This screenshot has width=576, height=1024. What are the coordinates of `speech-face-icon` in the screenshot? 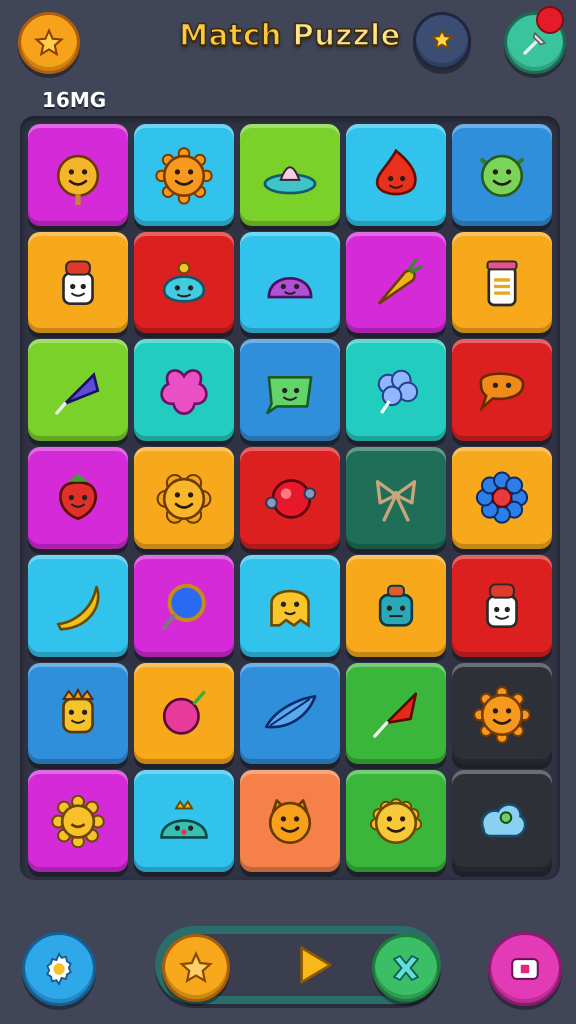 It's located at (289, 395).